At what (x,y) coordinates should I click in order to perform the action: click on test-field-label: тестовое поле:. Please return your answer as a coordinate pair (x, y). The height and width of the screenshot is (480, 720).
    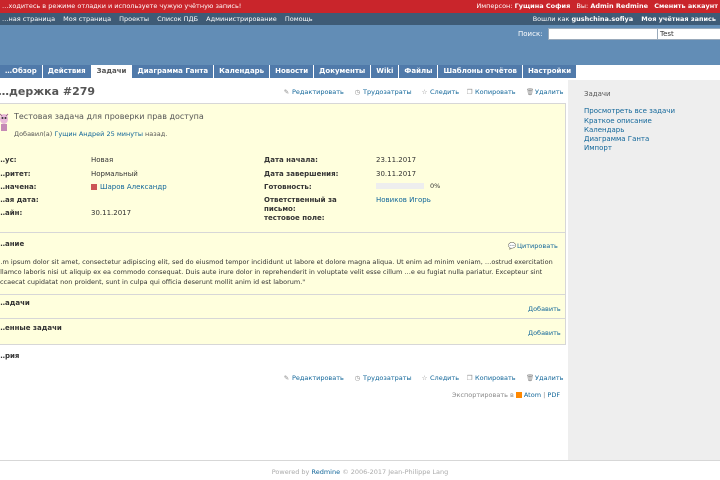
    Looking at the image, I should click on (294, 218).